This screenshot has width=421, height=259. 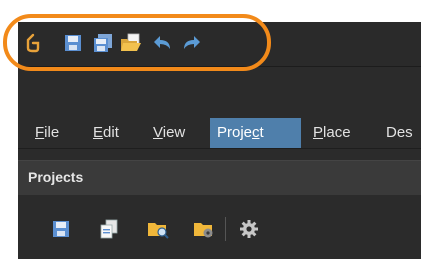 What do you see at coordinates (332, 133) in the screenshot?
I see `menu-place: Place` at bounding box center [332, 133].